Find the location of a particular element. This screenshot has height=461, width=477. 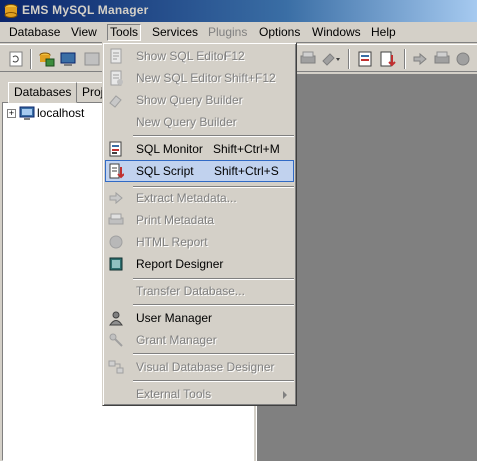

extract-metadata-icon is located at coordinates (116, 198).